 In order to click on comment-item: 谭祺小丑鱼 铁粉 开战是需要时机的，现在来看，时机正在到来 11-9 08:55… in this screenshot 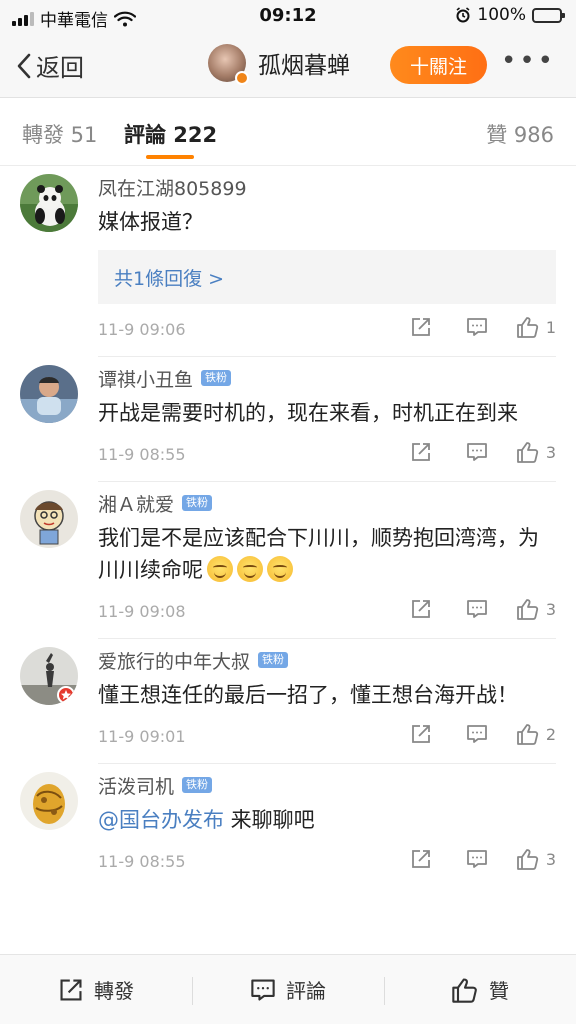, I will do `click(288, 419)`.